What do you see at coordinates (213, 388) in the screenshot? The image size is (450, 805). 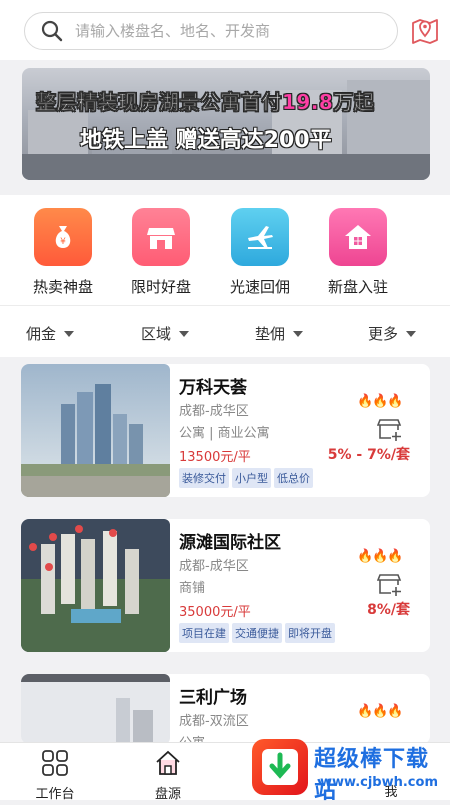 I see `listing-name: 万科天荟` at bounding box center [213, 388].